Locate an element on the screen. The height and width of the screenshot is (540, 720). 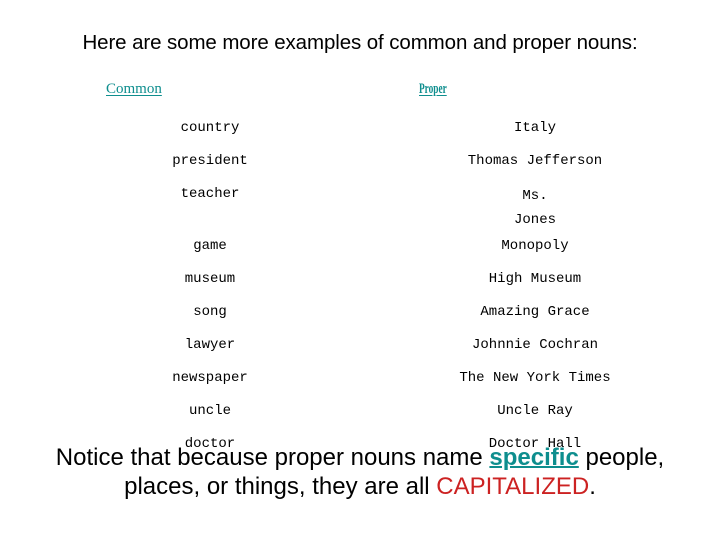
proper-noun-cell: Amazing Grace is located at coordinates (535, 312).